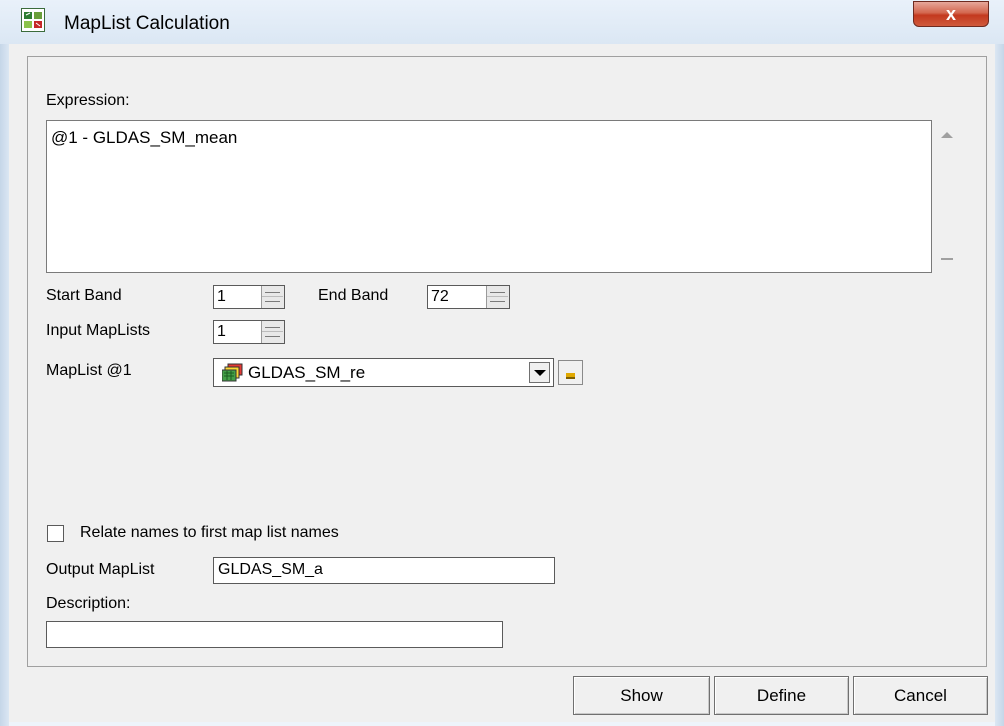 This screenshot has height=726, width=1004. Describe the element at coordinates (249, 332) in the screenshot. I see `input-maplists-spinner: 1` at that location.